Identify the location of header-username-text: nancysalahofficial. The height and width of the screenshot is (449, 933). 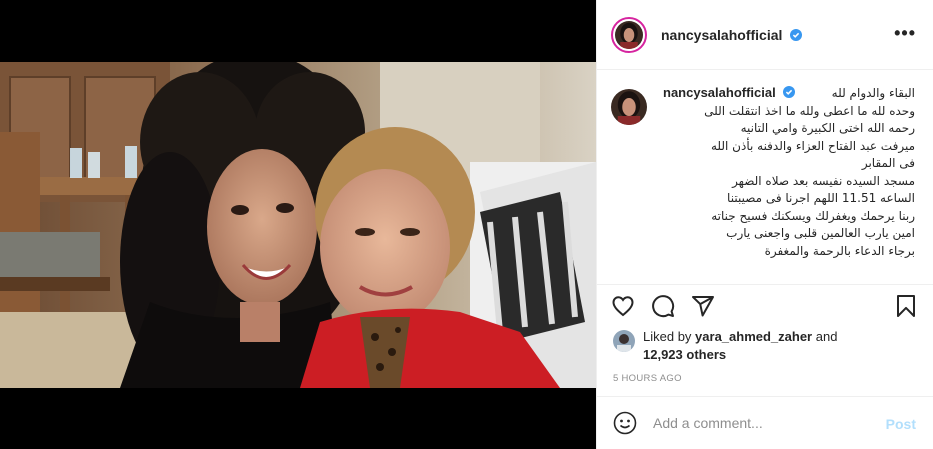
(721, 35).